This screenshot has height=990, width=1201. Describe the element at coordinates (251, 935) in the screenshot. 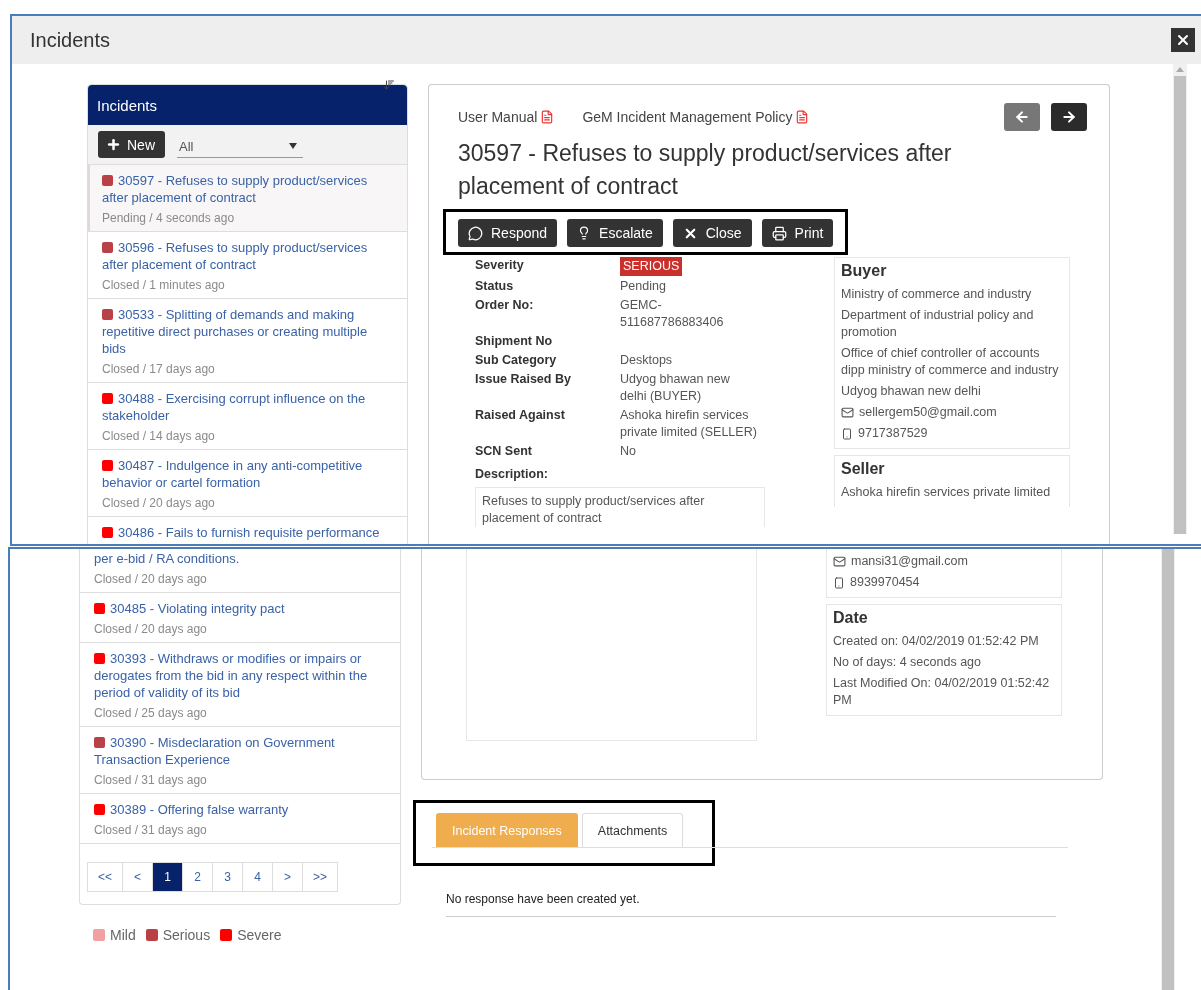

I see `legend-item: Severe` at that location.